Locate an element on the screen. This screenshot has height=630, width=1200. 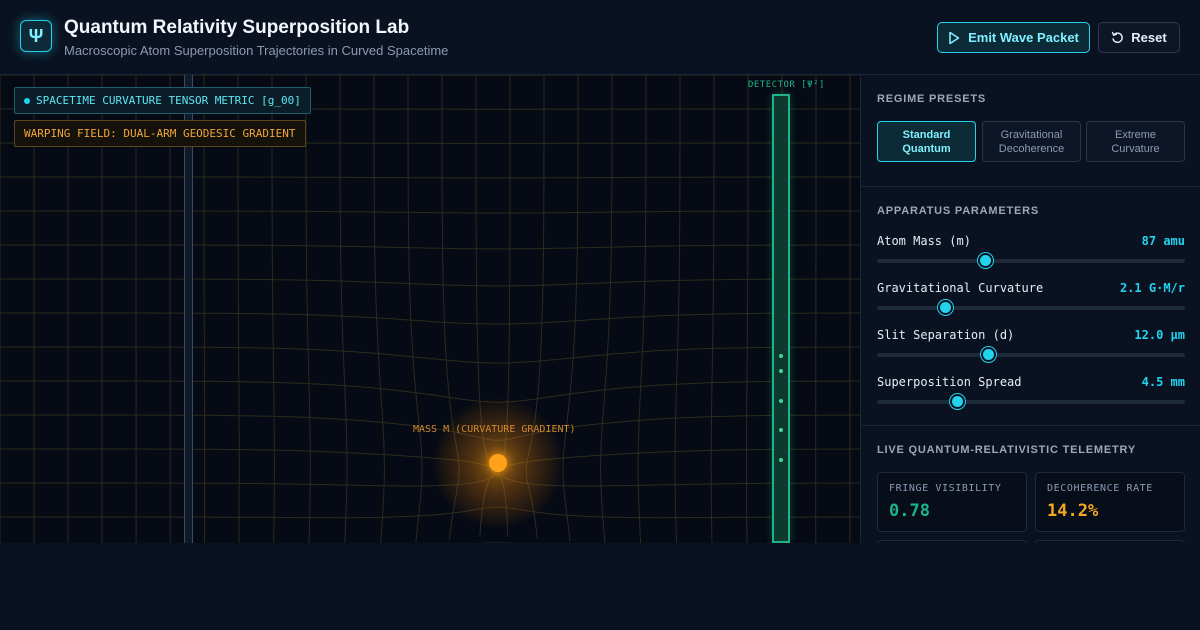
decoherence-rate-card: DECOHERENCE RATE 14.2% is located at coordinates (1110, 502).